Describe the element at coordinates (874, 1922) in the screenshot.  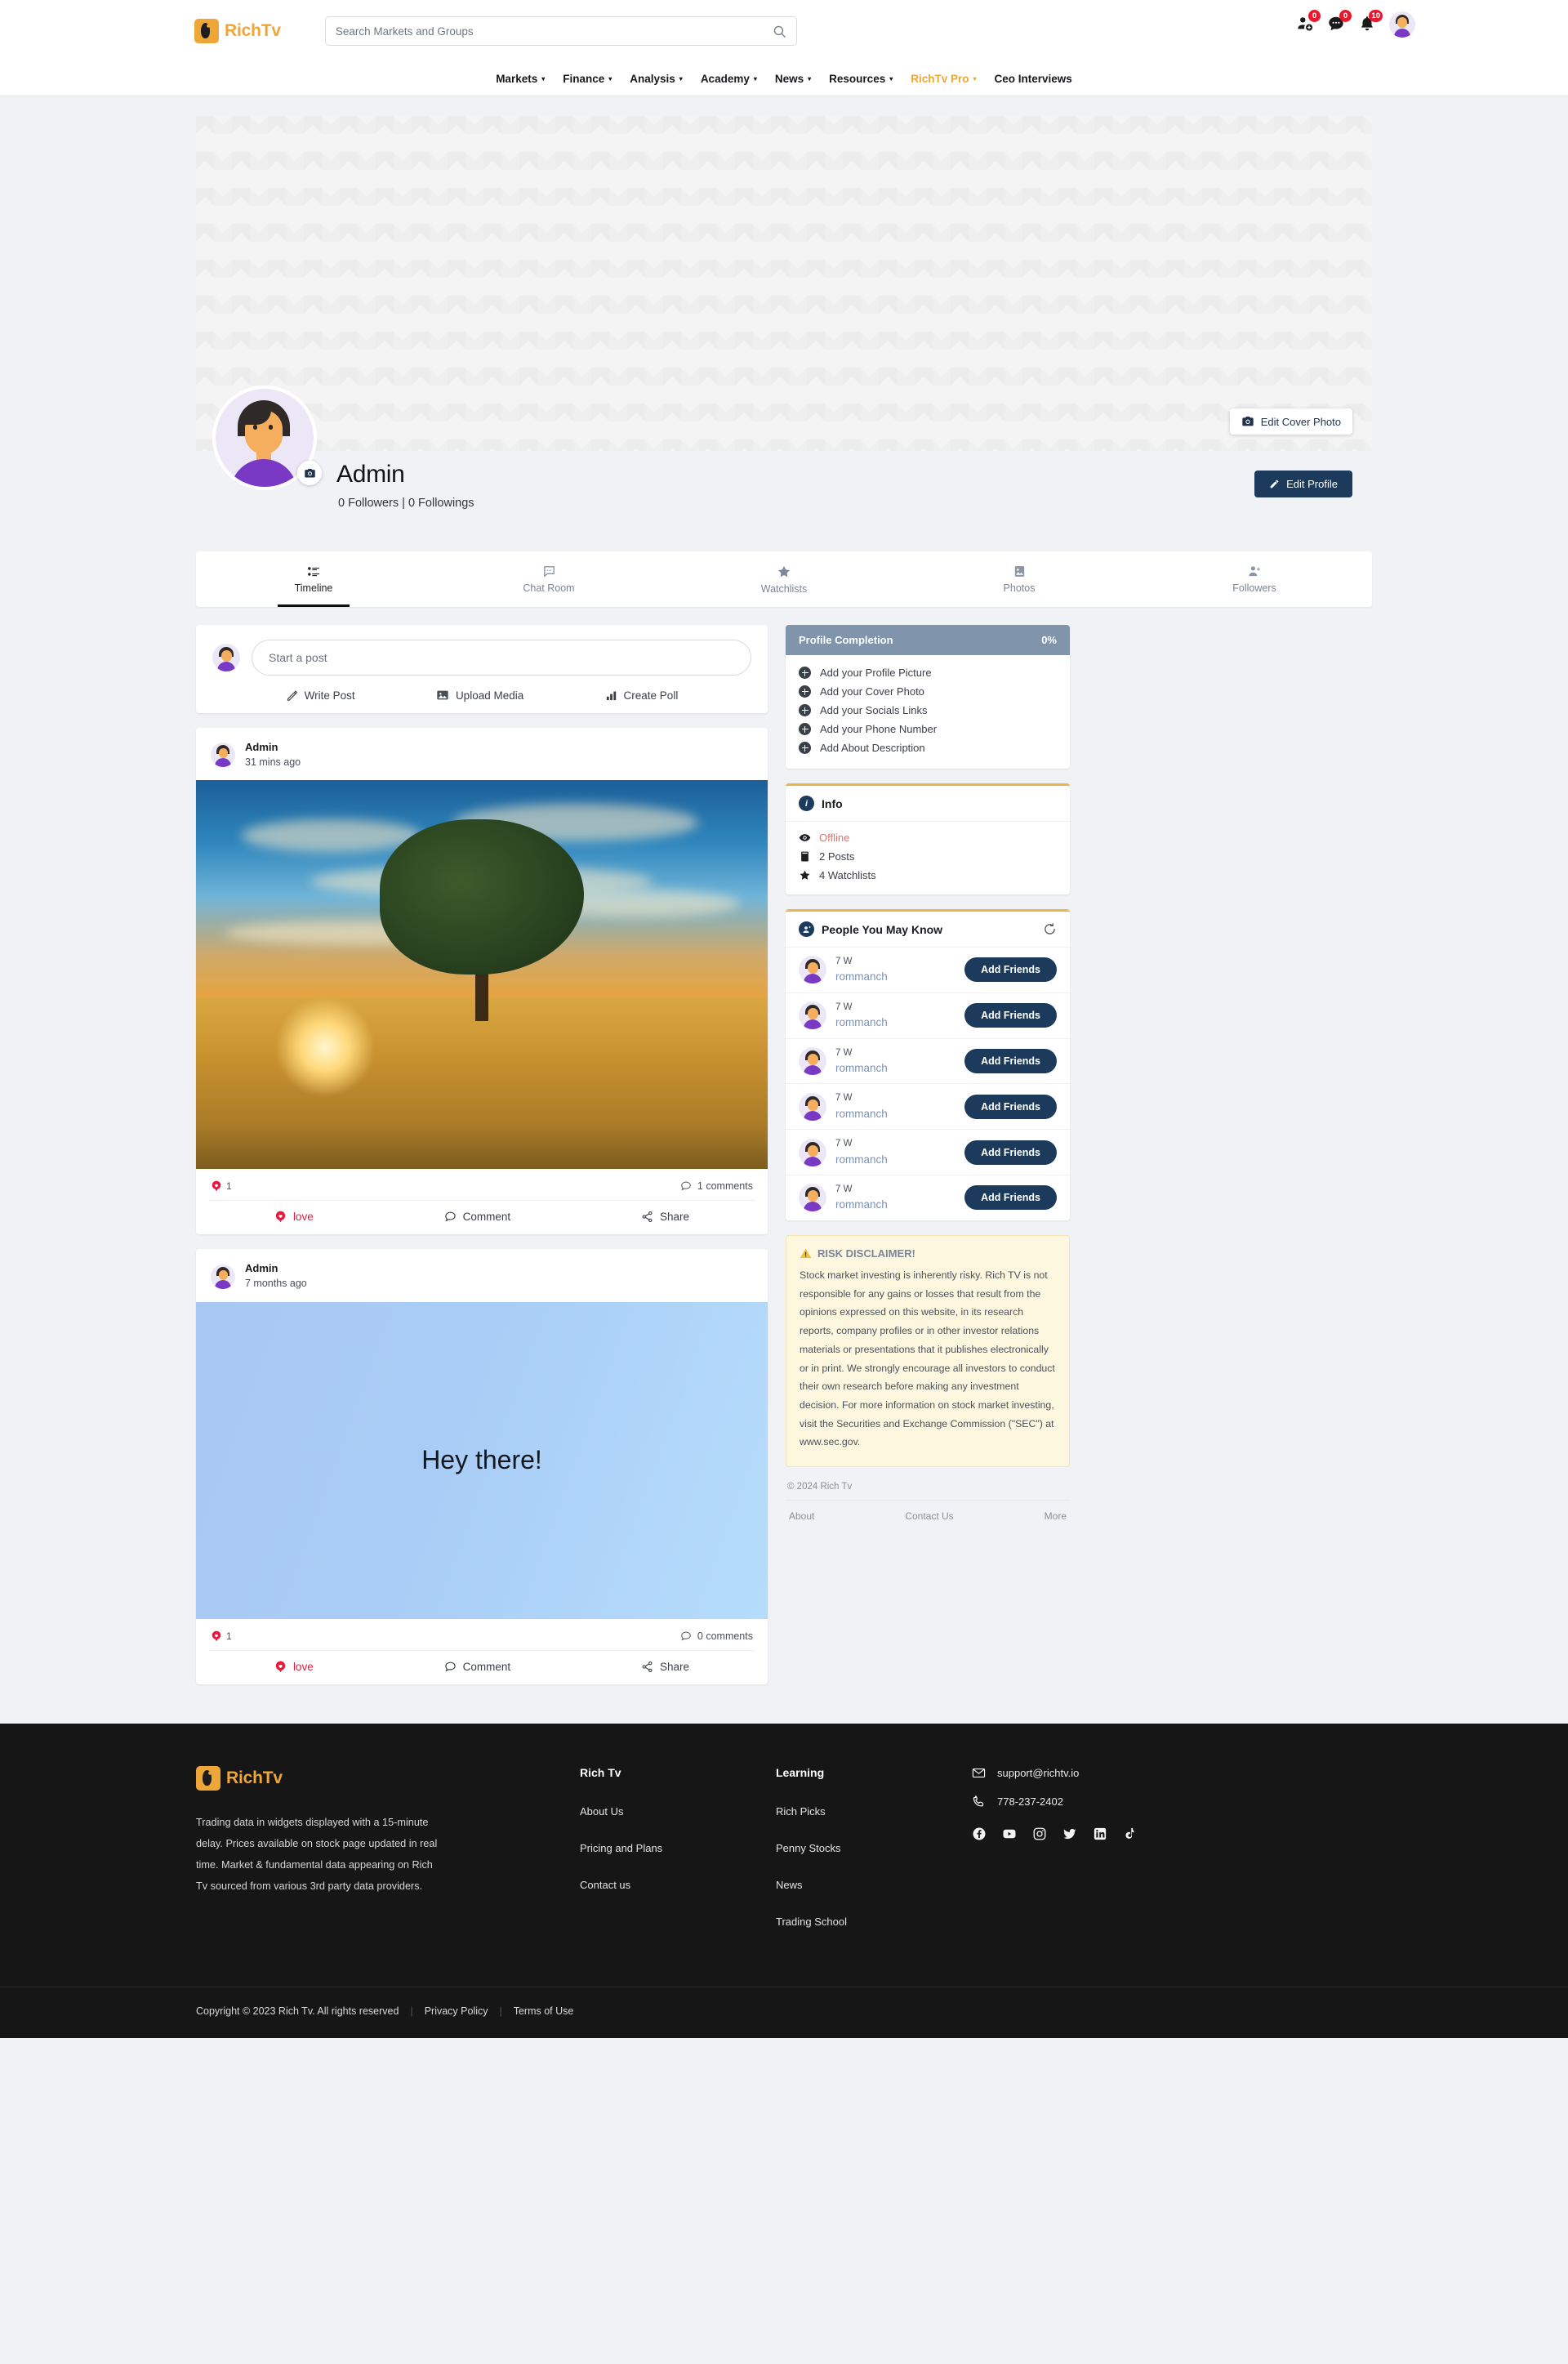
I see `footer-link-trading-school: Trading School` at that location.